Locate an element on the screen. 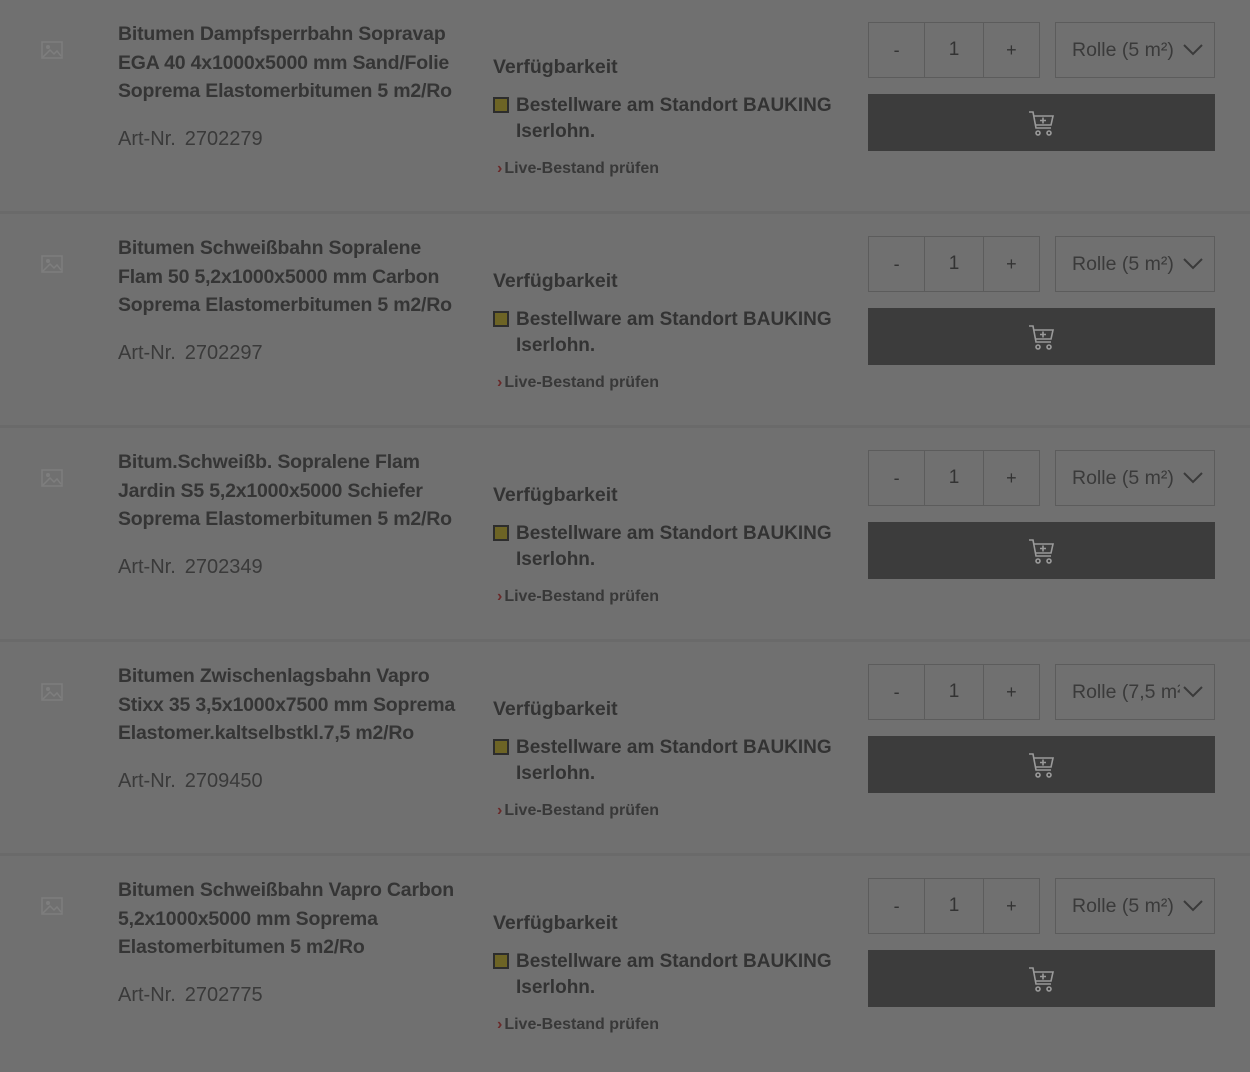 Image resolution: width=1250 pixels, height=1072 pixels. art-nr-value: 2702297 is located at coordinates (223, 353).